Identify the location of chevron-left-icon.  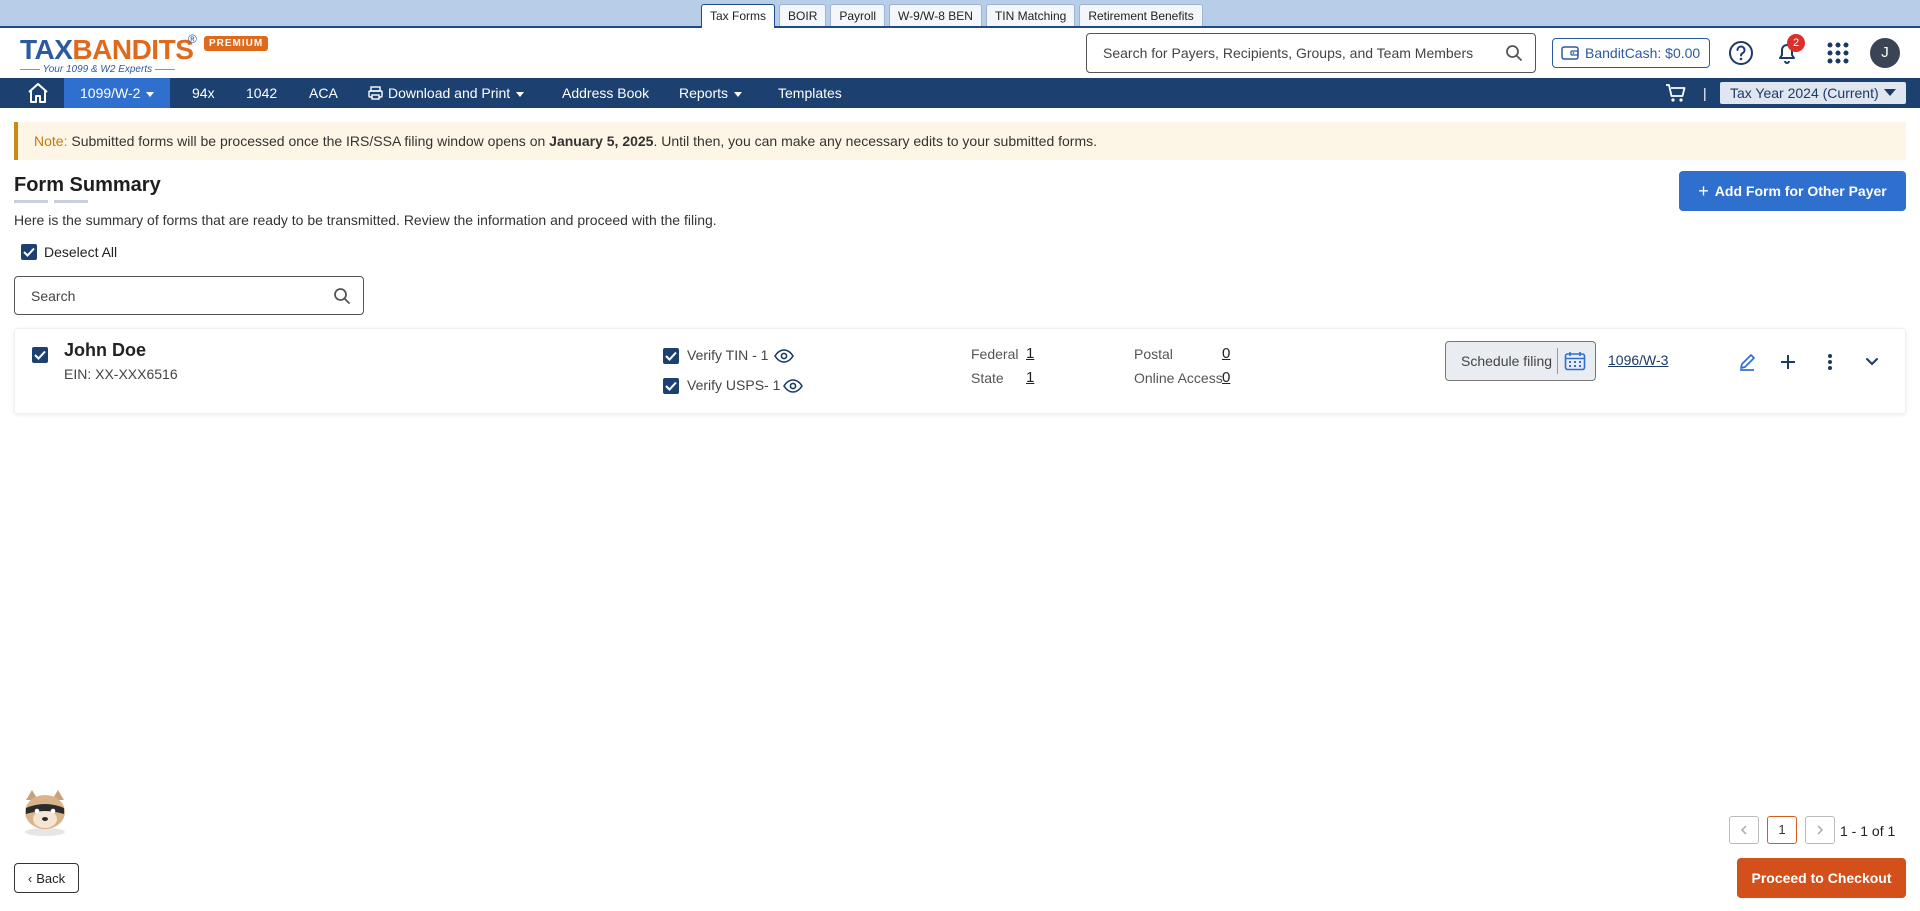
(1743, 830).